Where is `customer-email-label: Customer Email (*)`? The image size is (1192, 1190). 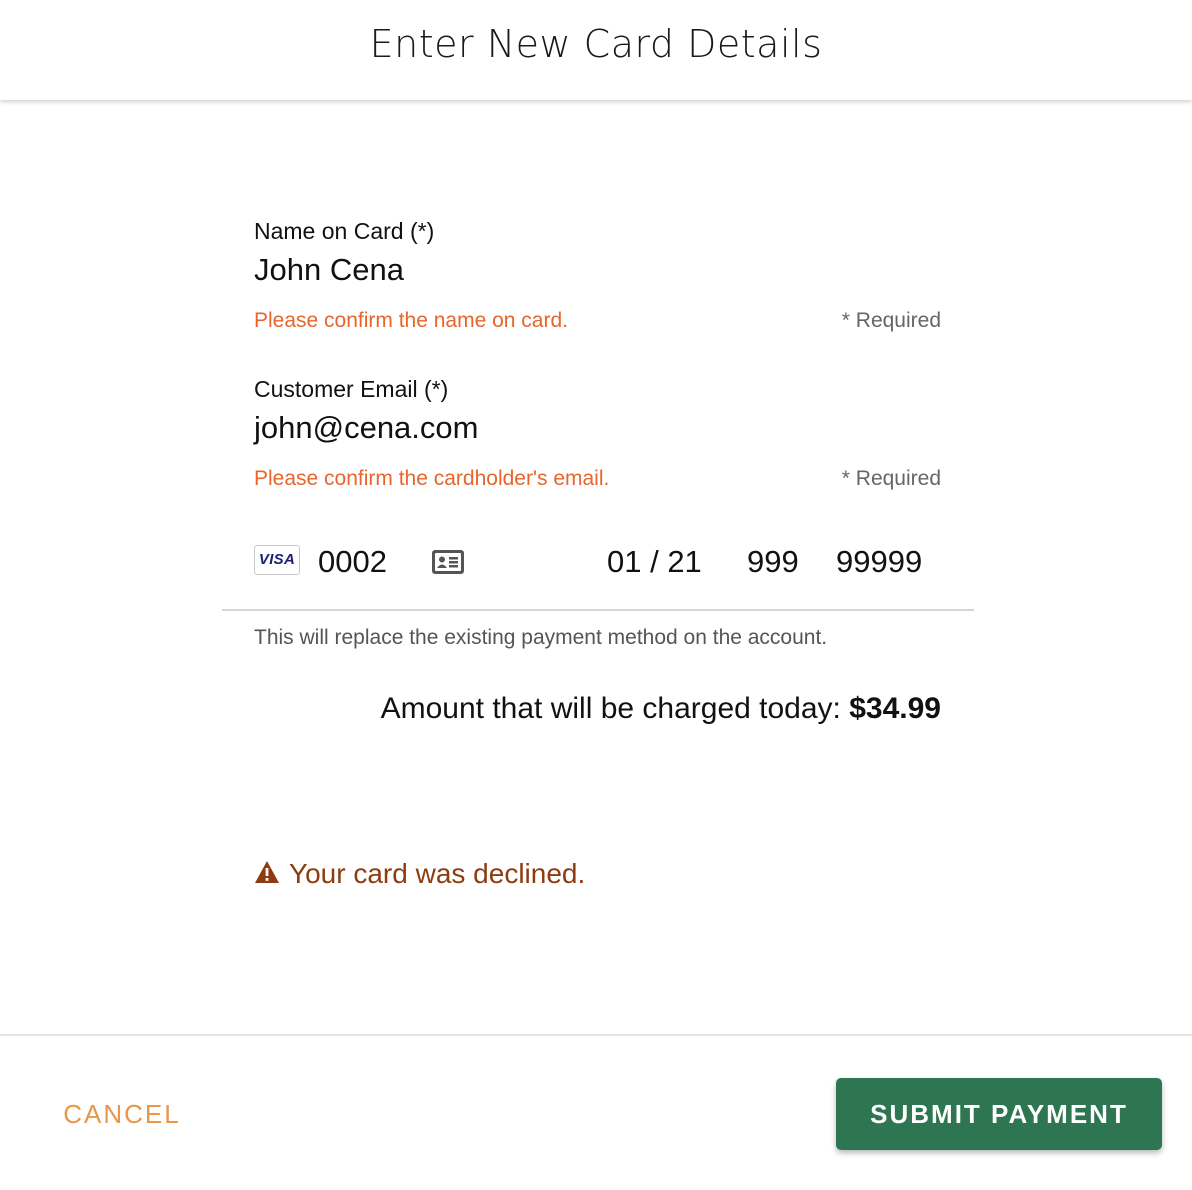
customer-email-label: Customer Email (*) is located at coordinates (351, 389).